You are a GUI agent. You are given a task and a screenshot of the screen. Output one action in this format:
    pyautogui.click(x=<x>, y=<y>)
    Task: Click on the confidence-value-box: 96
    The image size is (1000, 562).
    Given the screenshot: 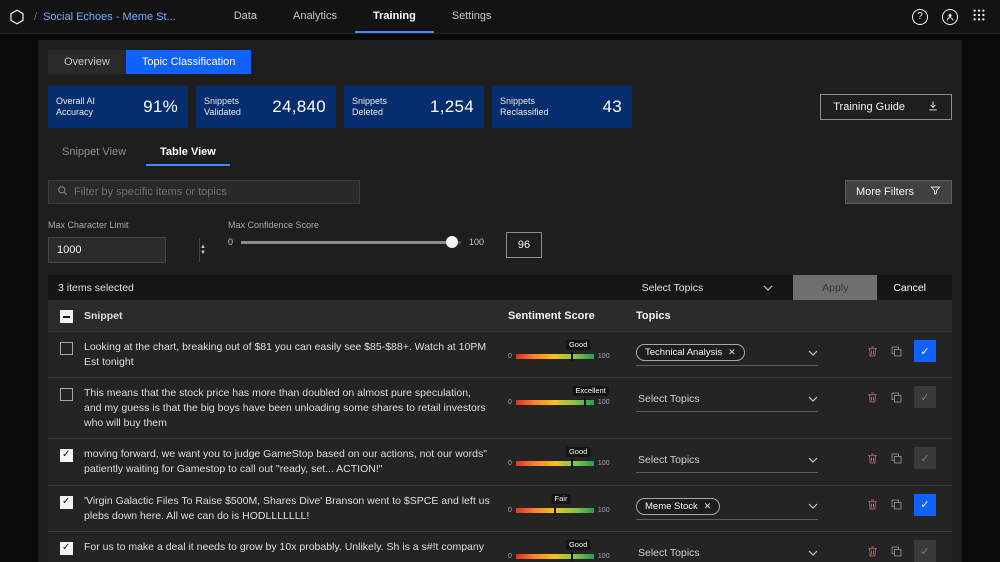 What is the action you would take?
    pyautogui.click(x=524, y=245)
    